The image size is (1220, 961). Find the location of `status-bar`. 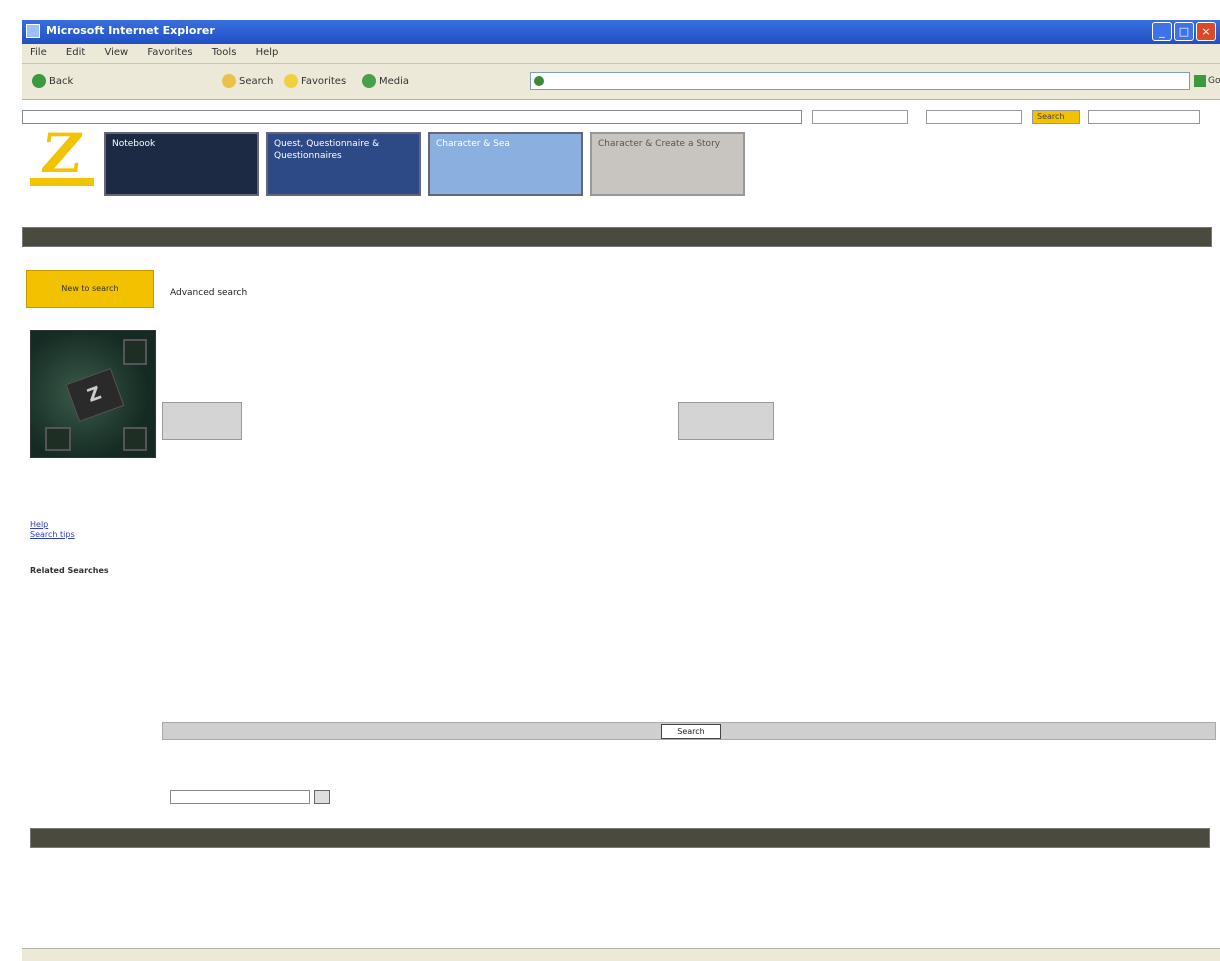

status-bar is located at coordinates (621, 954).